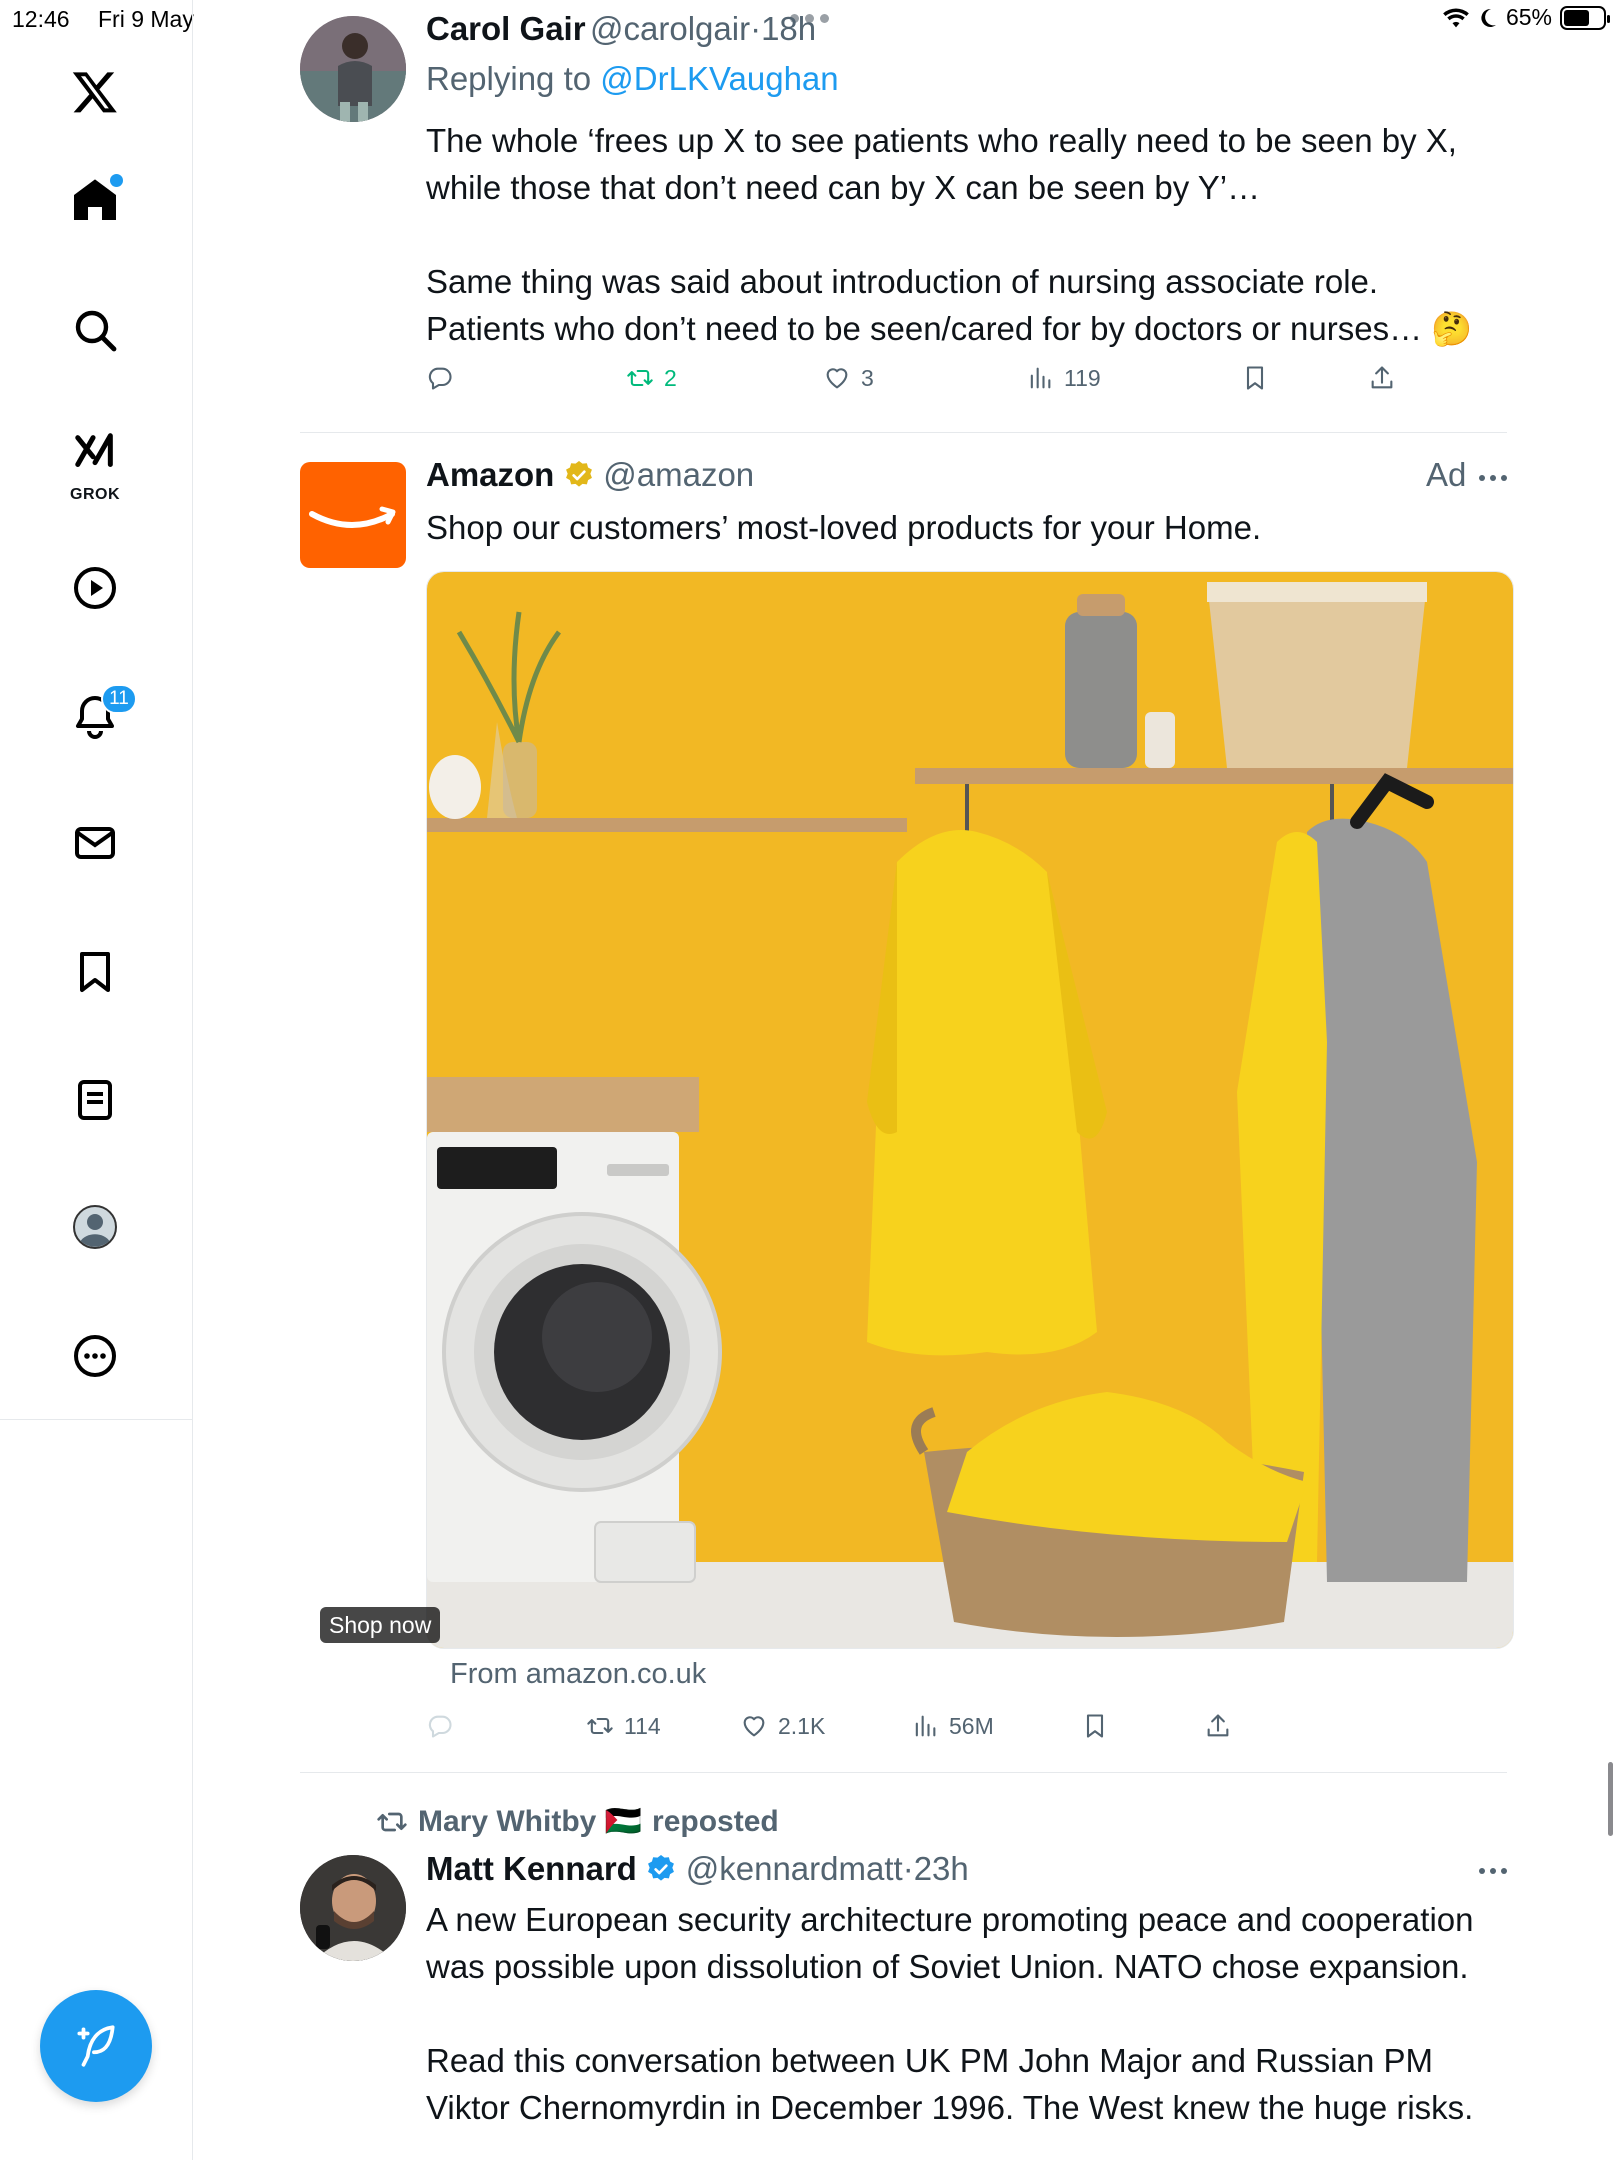  What do you see at coordinates (941, 1868) in the screenshot?
I see `timestamp: 23h` at bounding box center [941, 1868].